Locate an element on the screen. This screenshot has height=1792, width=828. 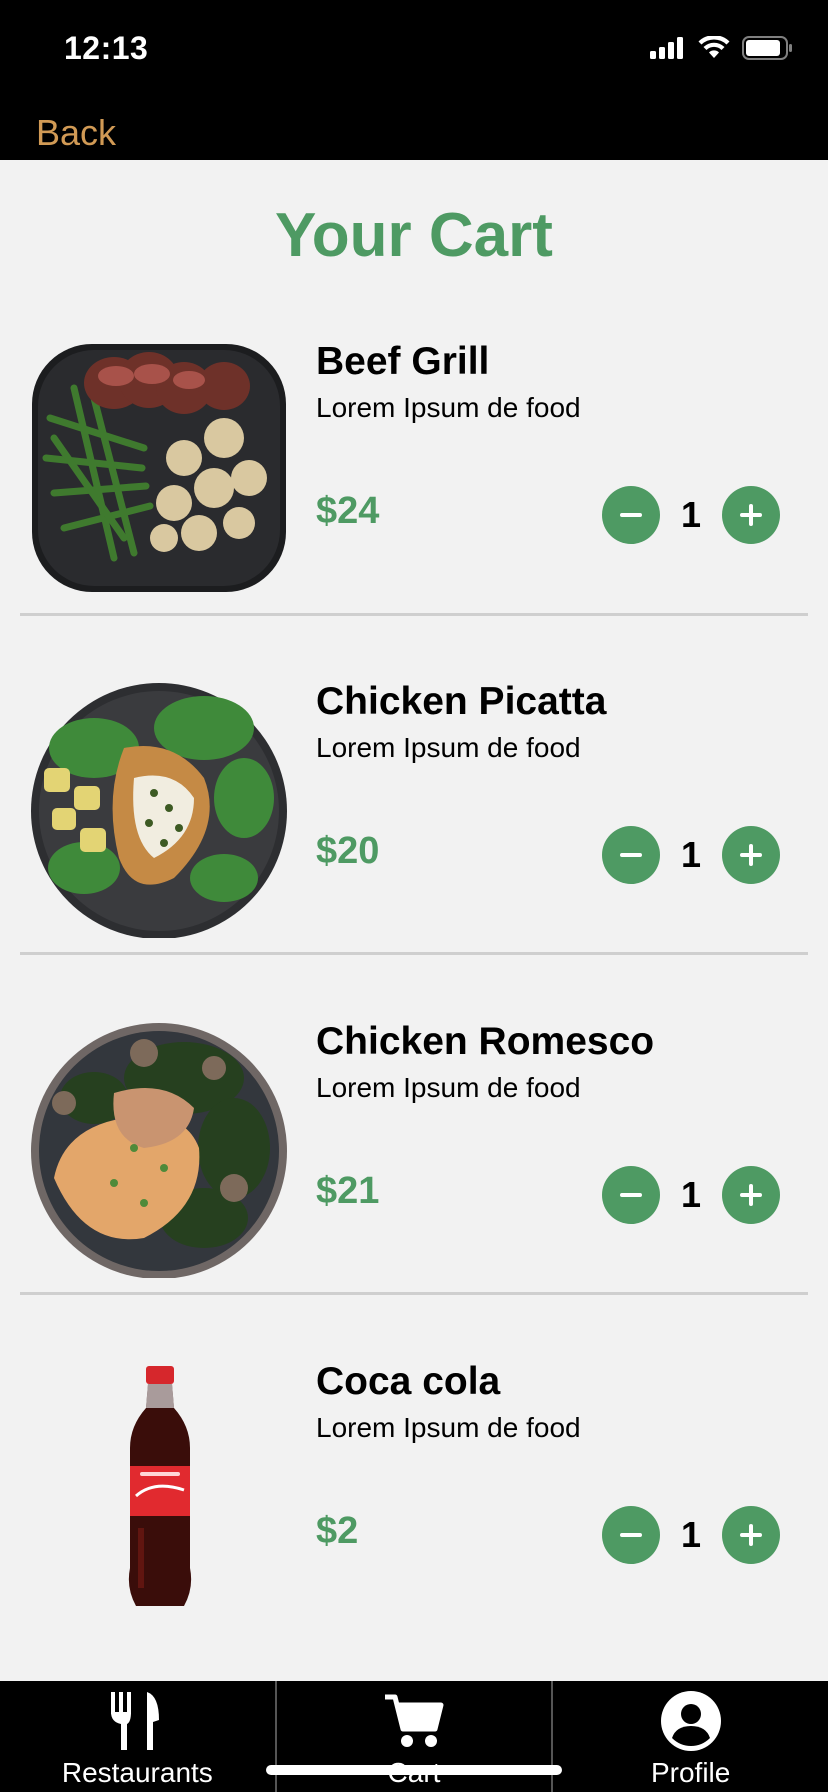
tab-restaurants: Restaurants is located at coordinates (137, 1736).